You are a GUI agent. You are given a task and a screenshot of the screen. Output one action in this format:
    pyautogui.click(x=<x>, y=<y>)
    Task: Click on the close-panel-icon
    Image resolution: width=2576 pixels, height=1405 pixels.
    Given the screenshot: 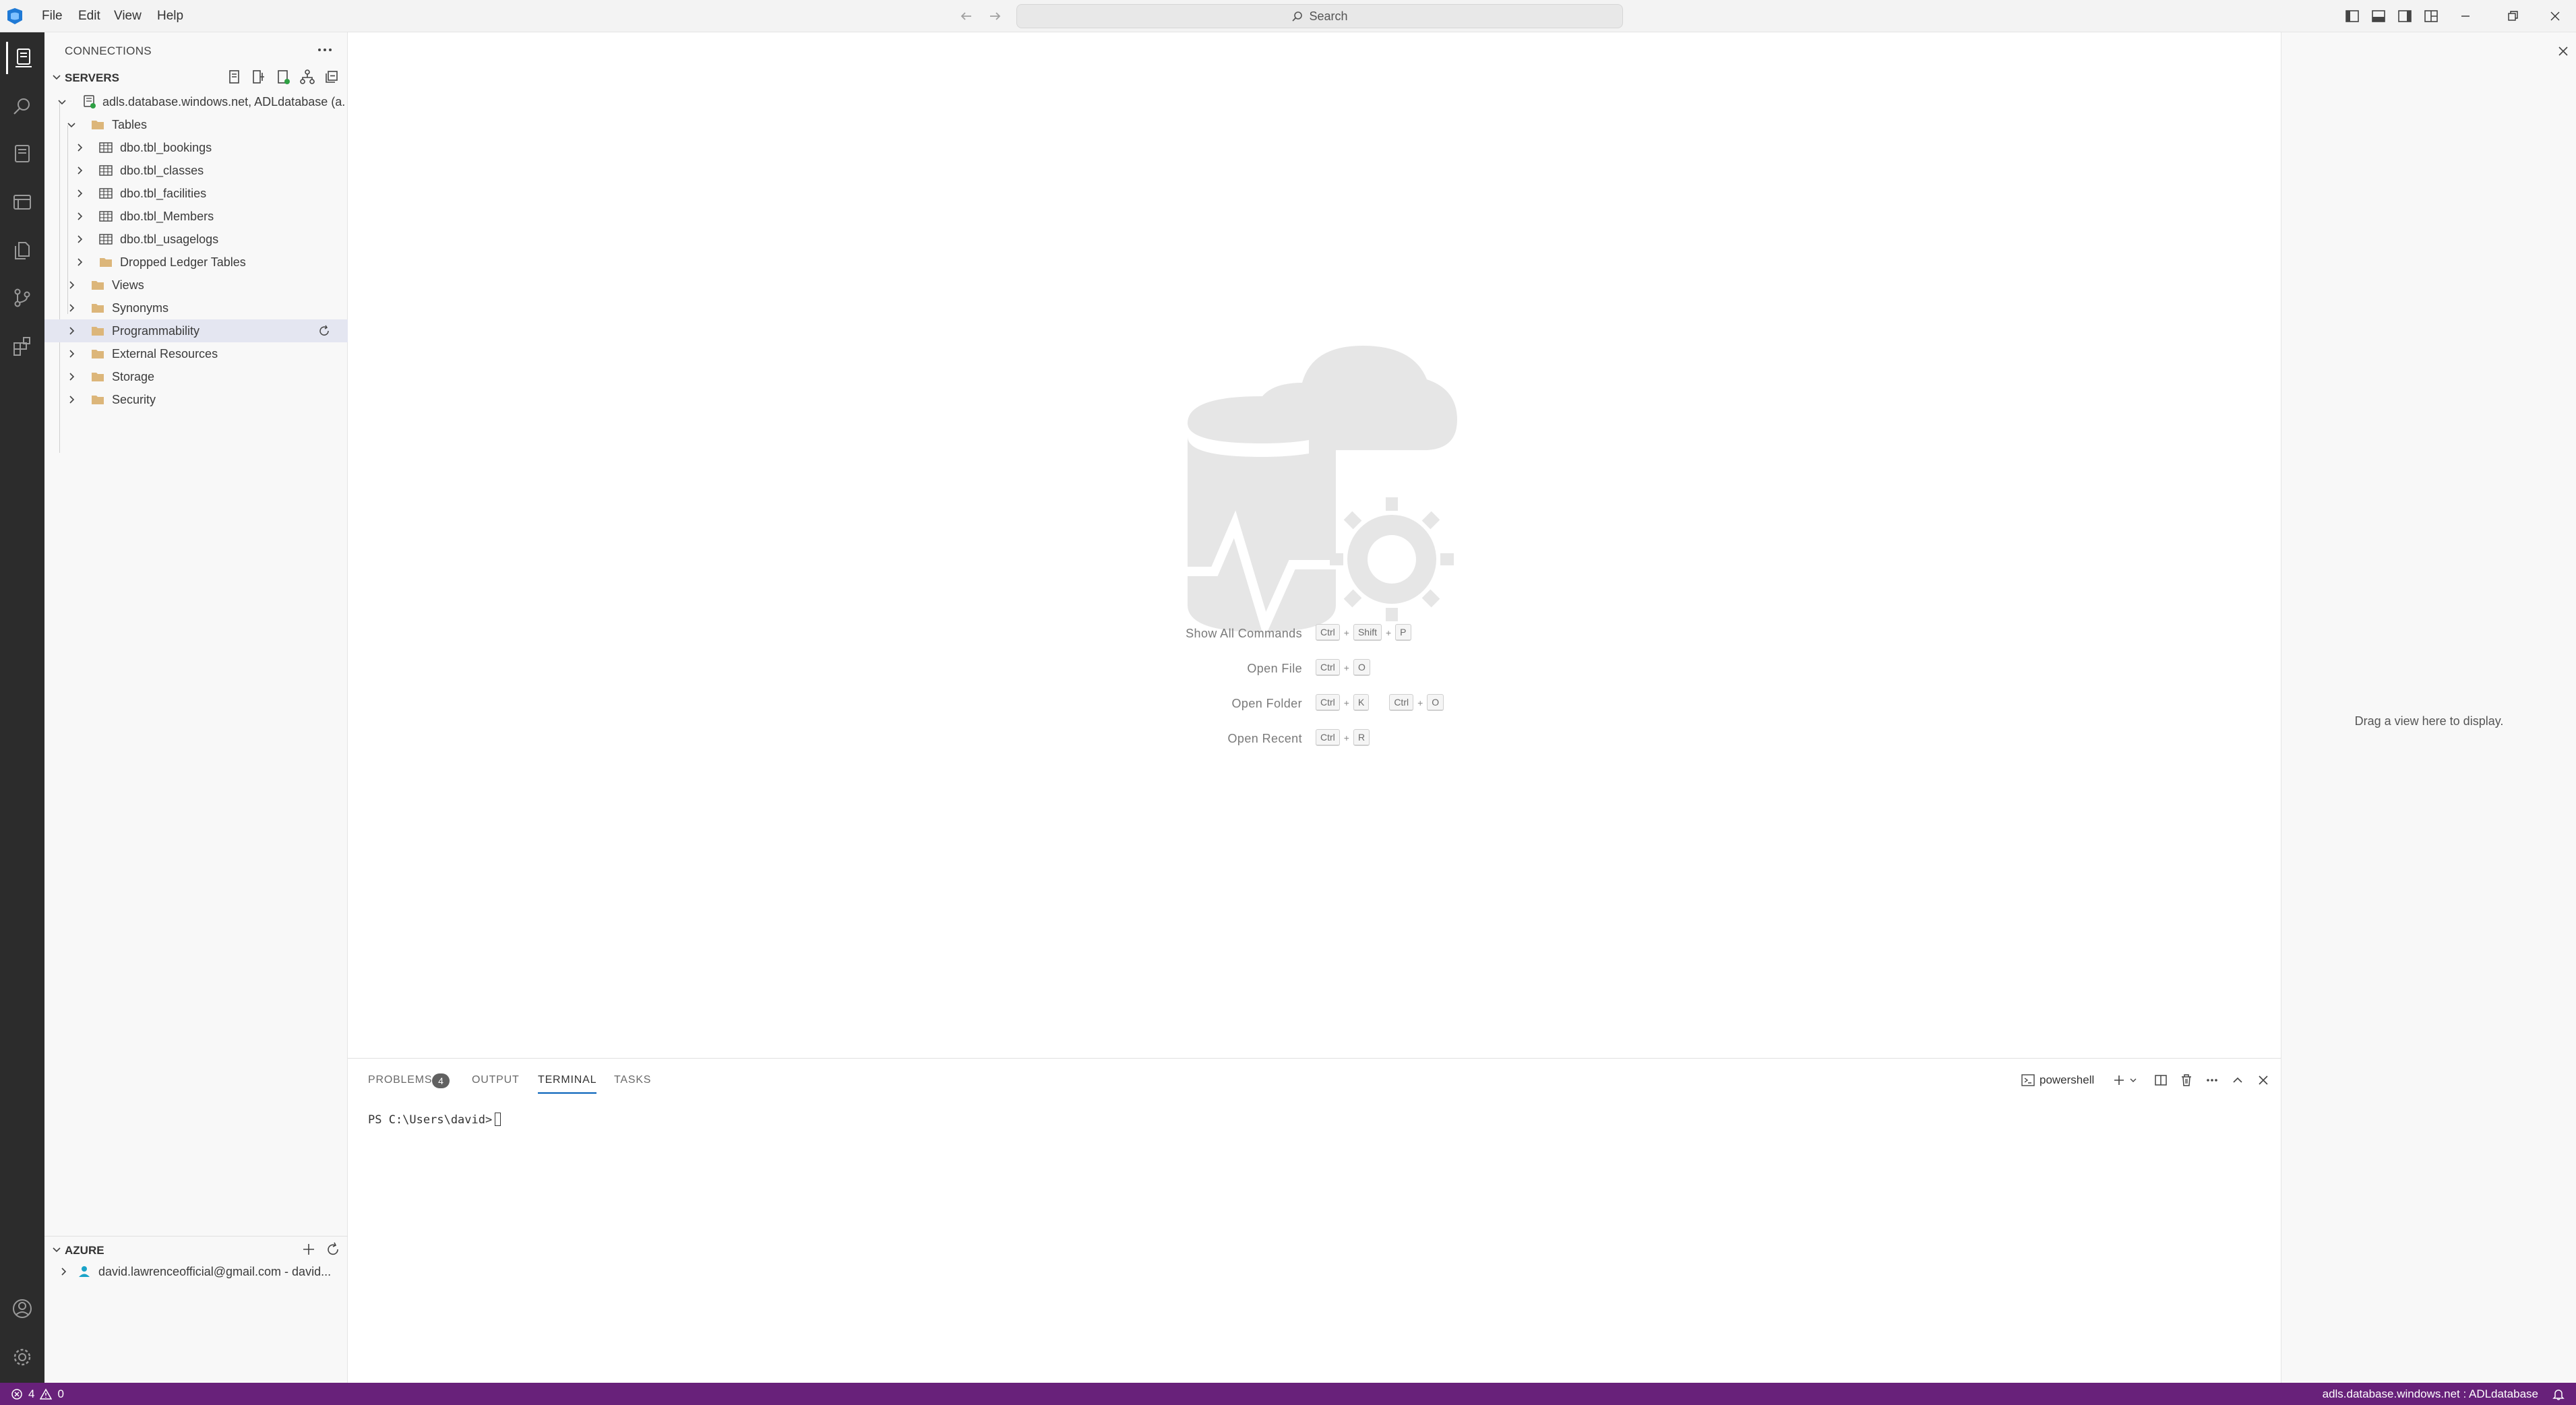 What is the action you would take?
    pyautogui.click(x=2264, y=1080)
    